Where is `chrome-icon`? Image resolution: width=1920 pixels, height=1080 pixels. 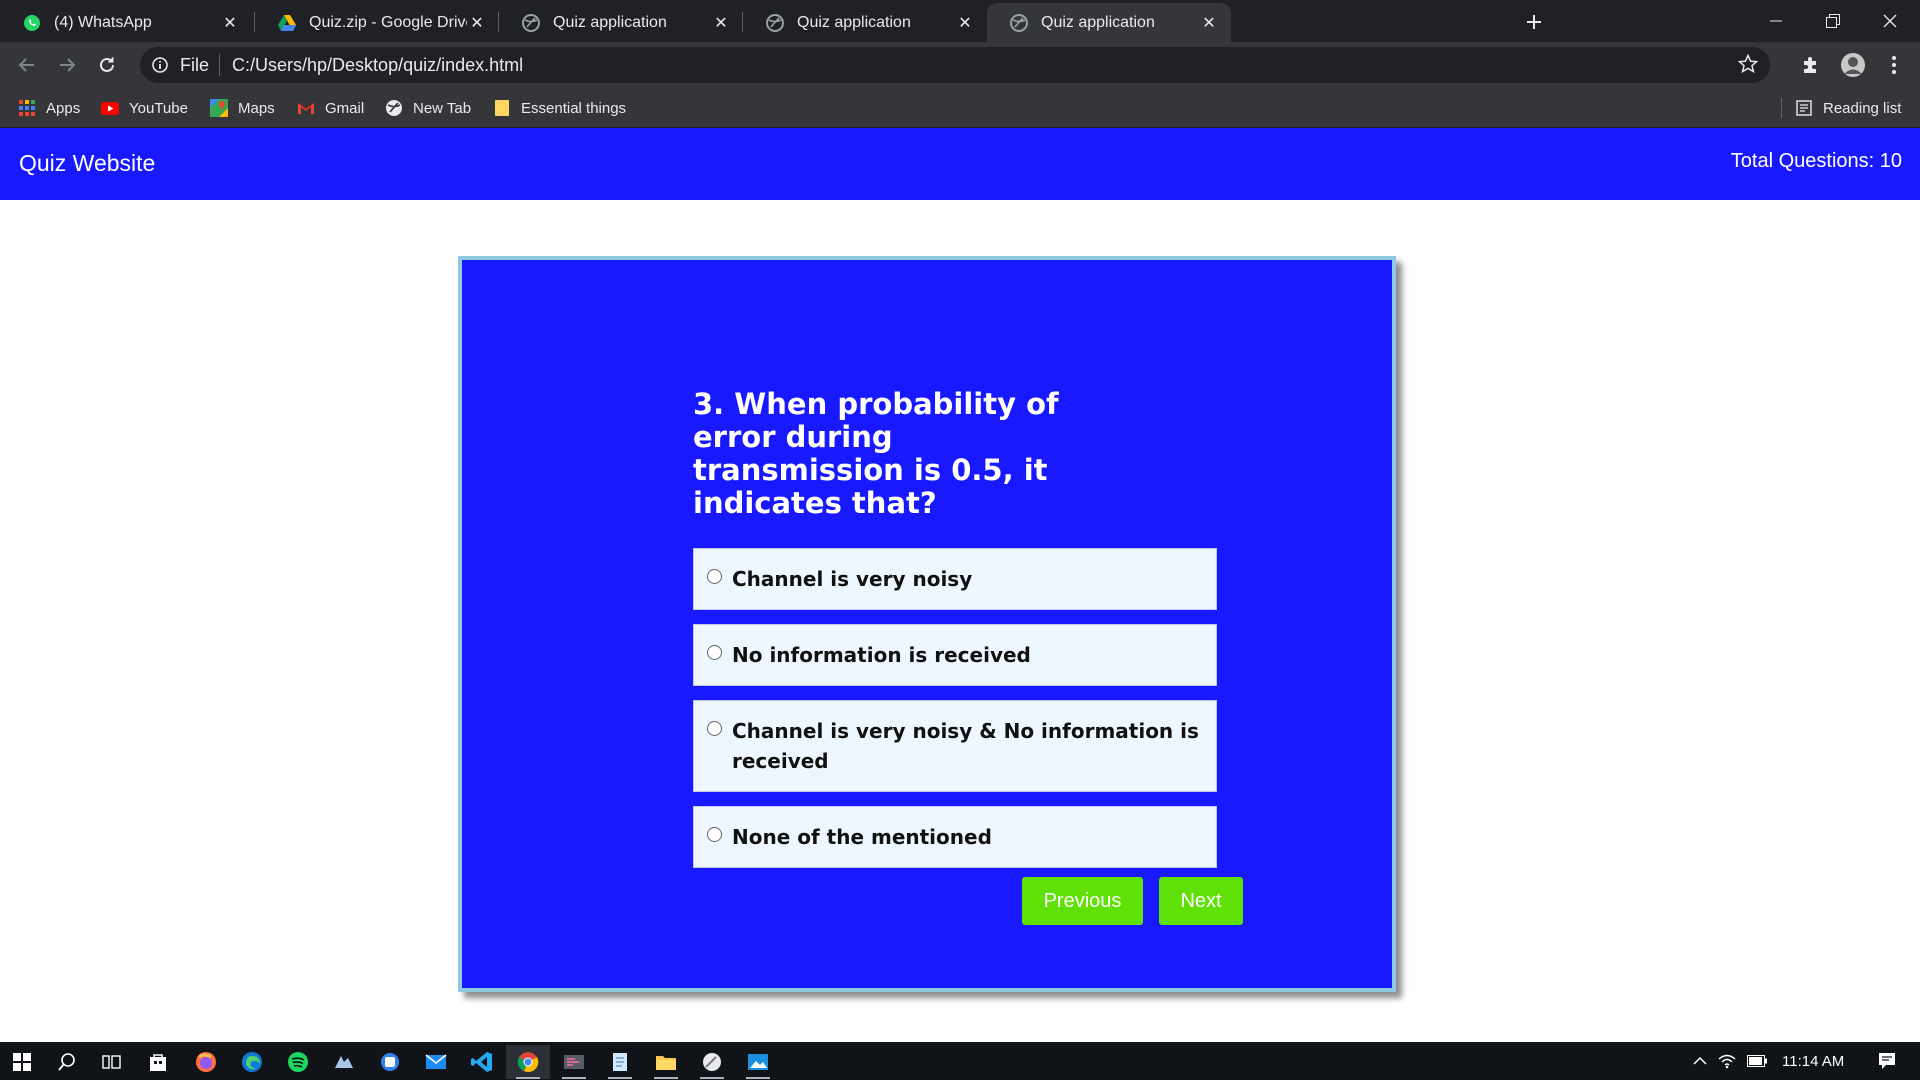
chrome-icon is located at coordinates (528, 1062).